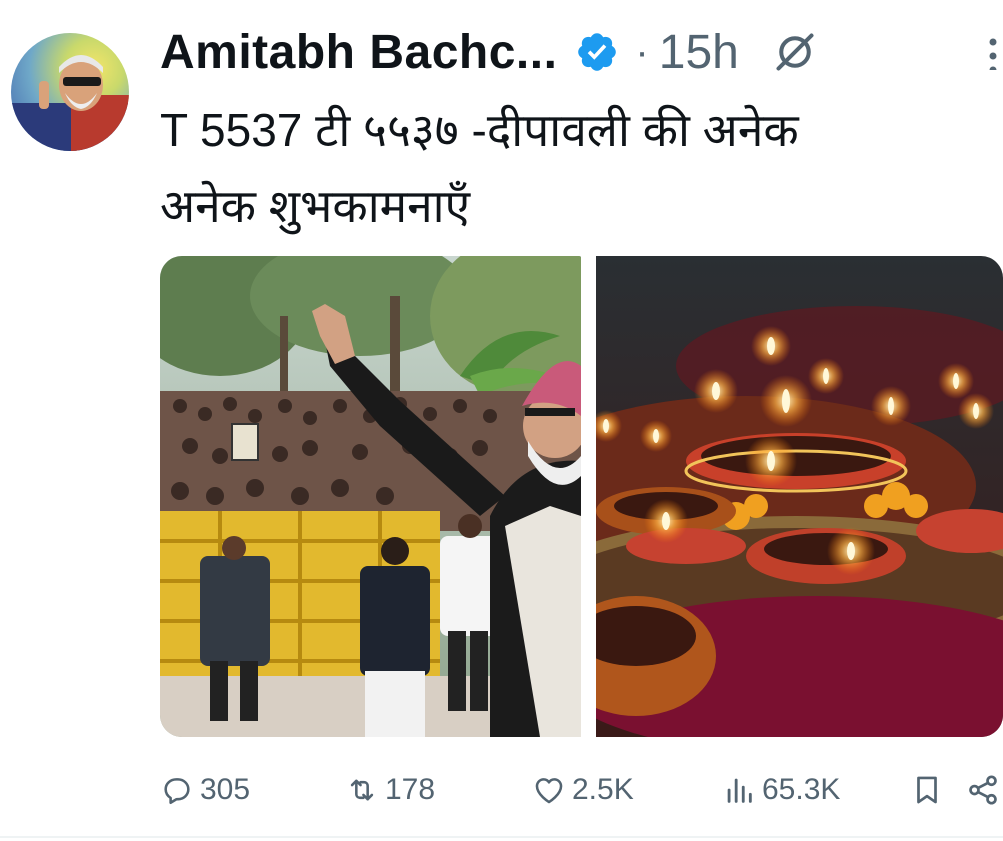  Describe the element at coordinates (699, 52) in the screenshot. I see `tweet-timestamp: 15h` at that location.